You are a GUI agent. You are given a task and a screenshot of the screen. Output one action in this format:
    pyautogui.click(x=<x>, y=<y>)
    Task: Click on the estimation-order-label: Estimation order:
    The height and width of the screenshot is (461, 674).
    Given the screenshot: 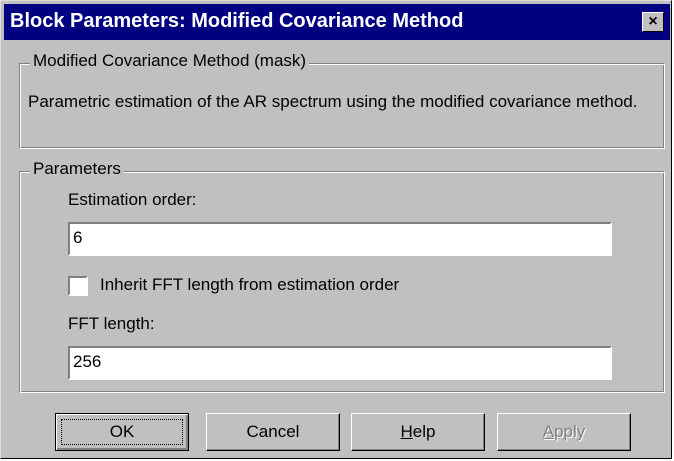 What is the action you would take?
    pyautogui.click(x=132, y=199)
    